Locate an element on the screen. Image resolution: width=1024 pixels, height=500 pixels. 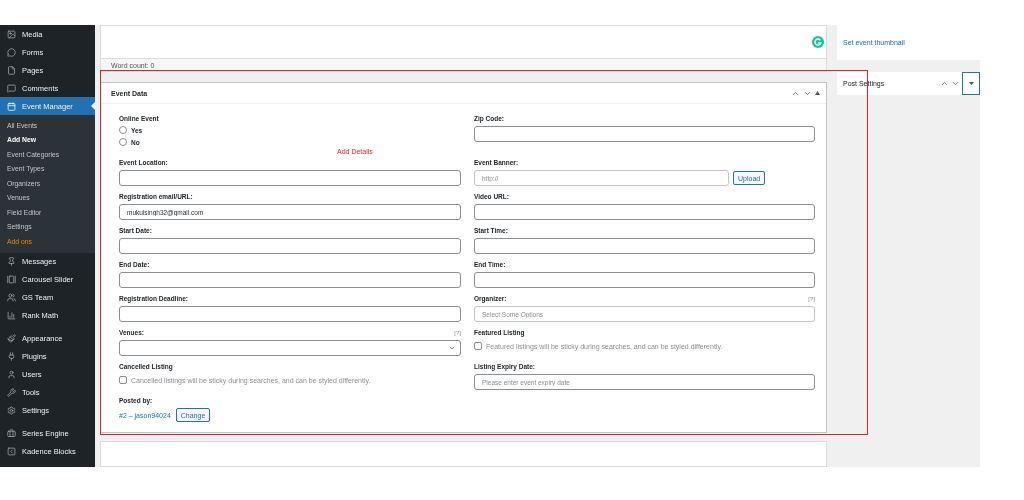
caret-up-icon is located at coordinates (817, 93).